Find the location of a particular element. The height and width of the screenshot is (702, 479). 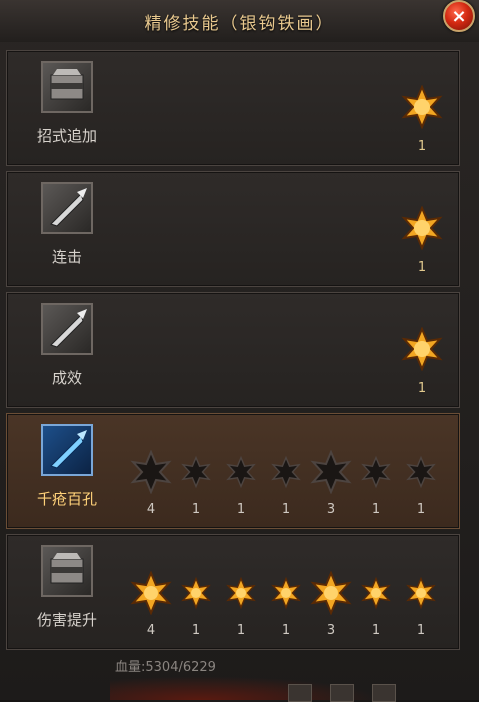

skill-name-label: 成效 is located at coordinates (66, 378).